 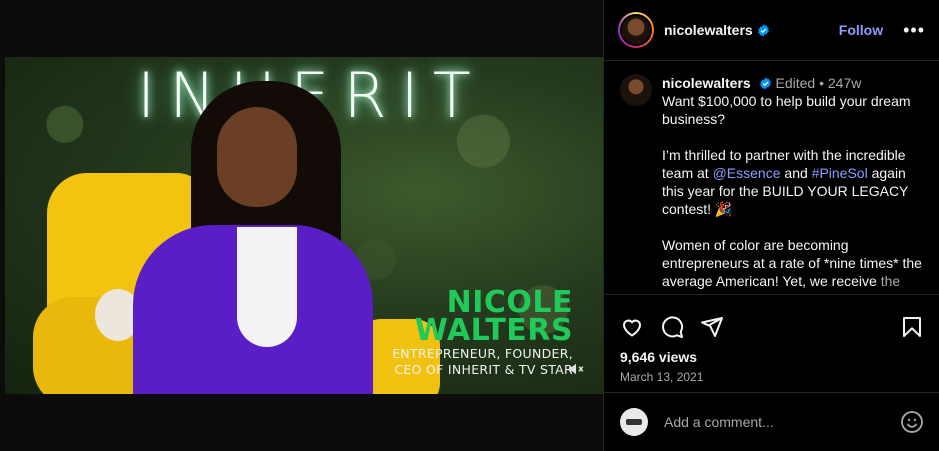 I want to click on lower-third-name-2: WALTERS, so click(x=493, y=330).